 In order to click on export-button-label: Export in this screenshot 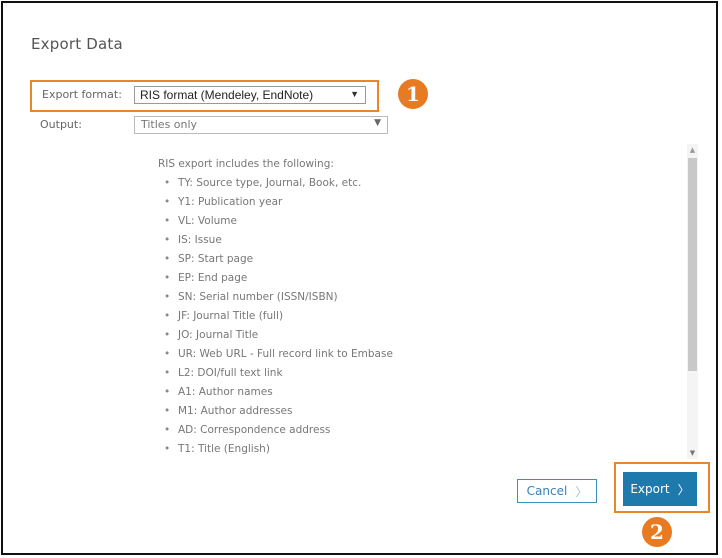, I will do `click(650, 489)`.